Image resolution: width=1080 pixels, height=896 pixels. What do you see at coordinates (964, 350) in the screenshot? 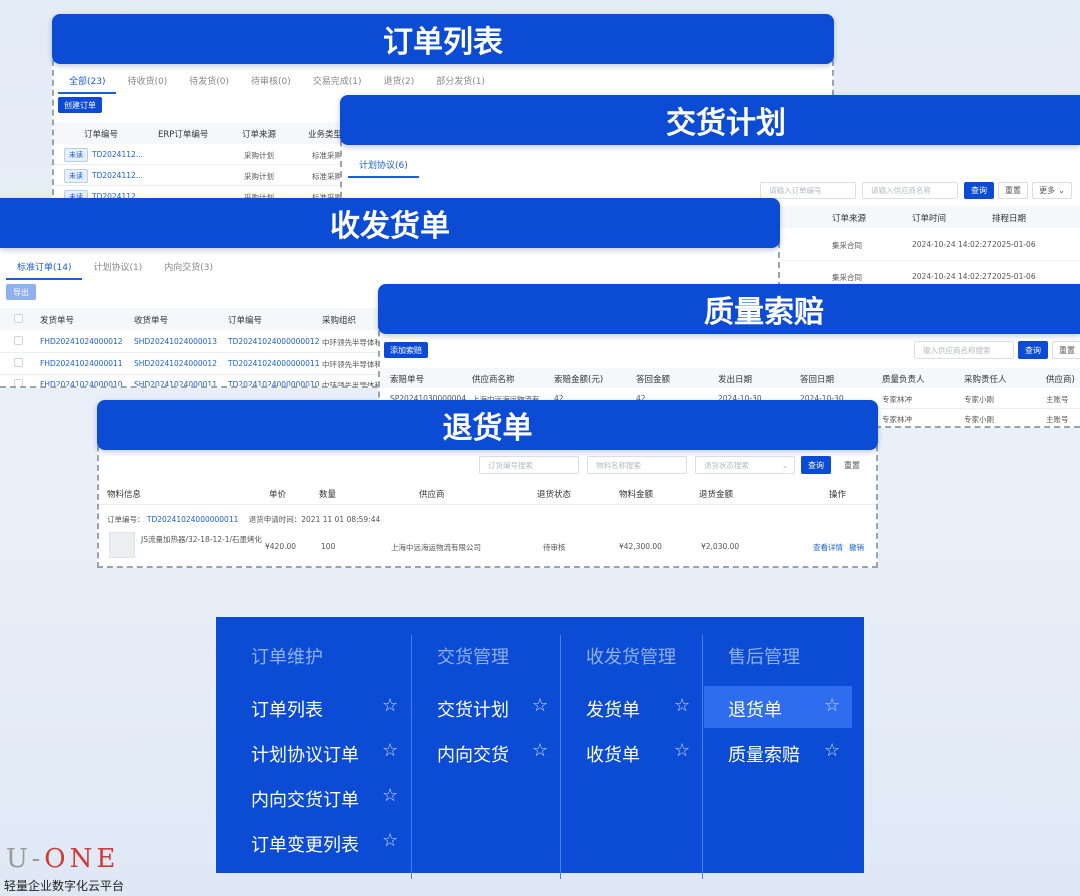
I see `supplier-search-input: 输入供应商名称搜索` at bounding box center [964, 350].